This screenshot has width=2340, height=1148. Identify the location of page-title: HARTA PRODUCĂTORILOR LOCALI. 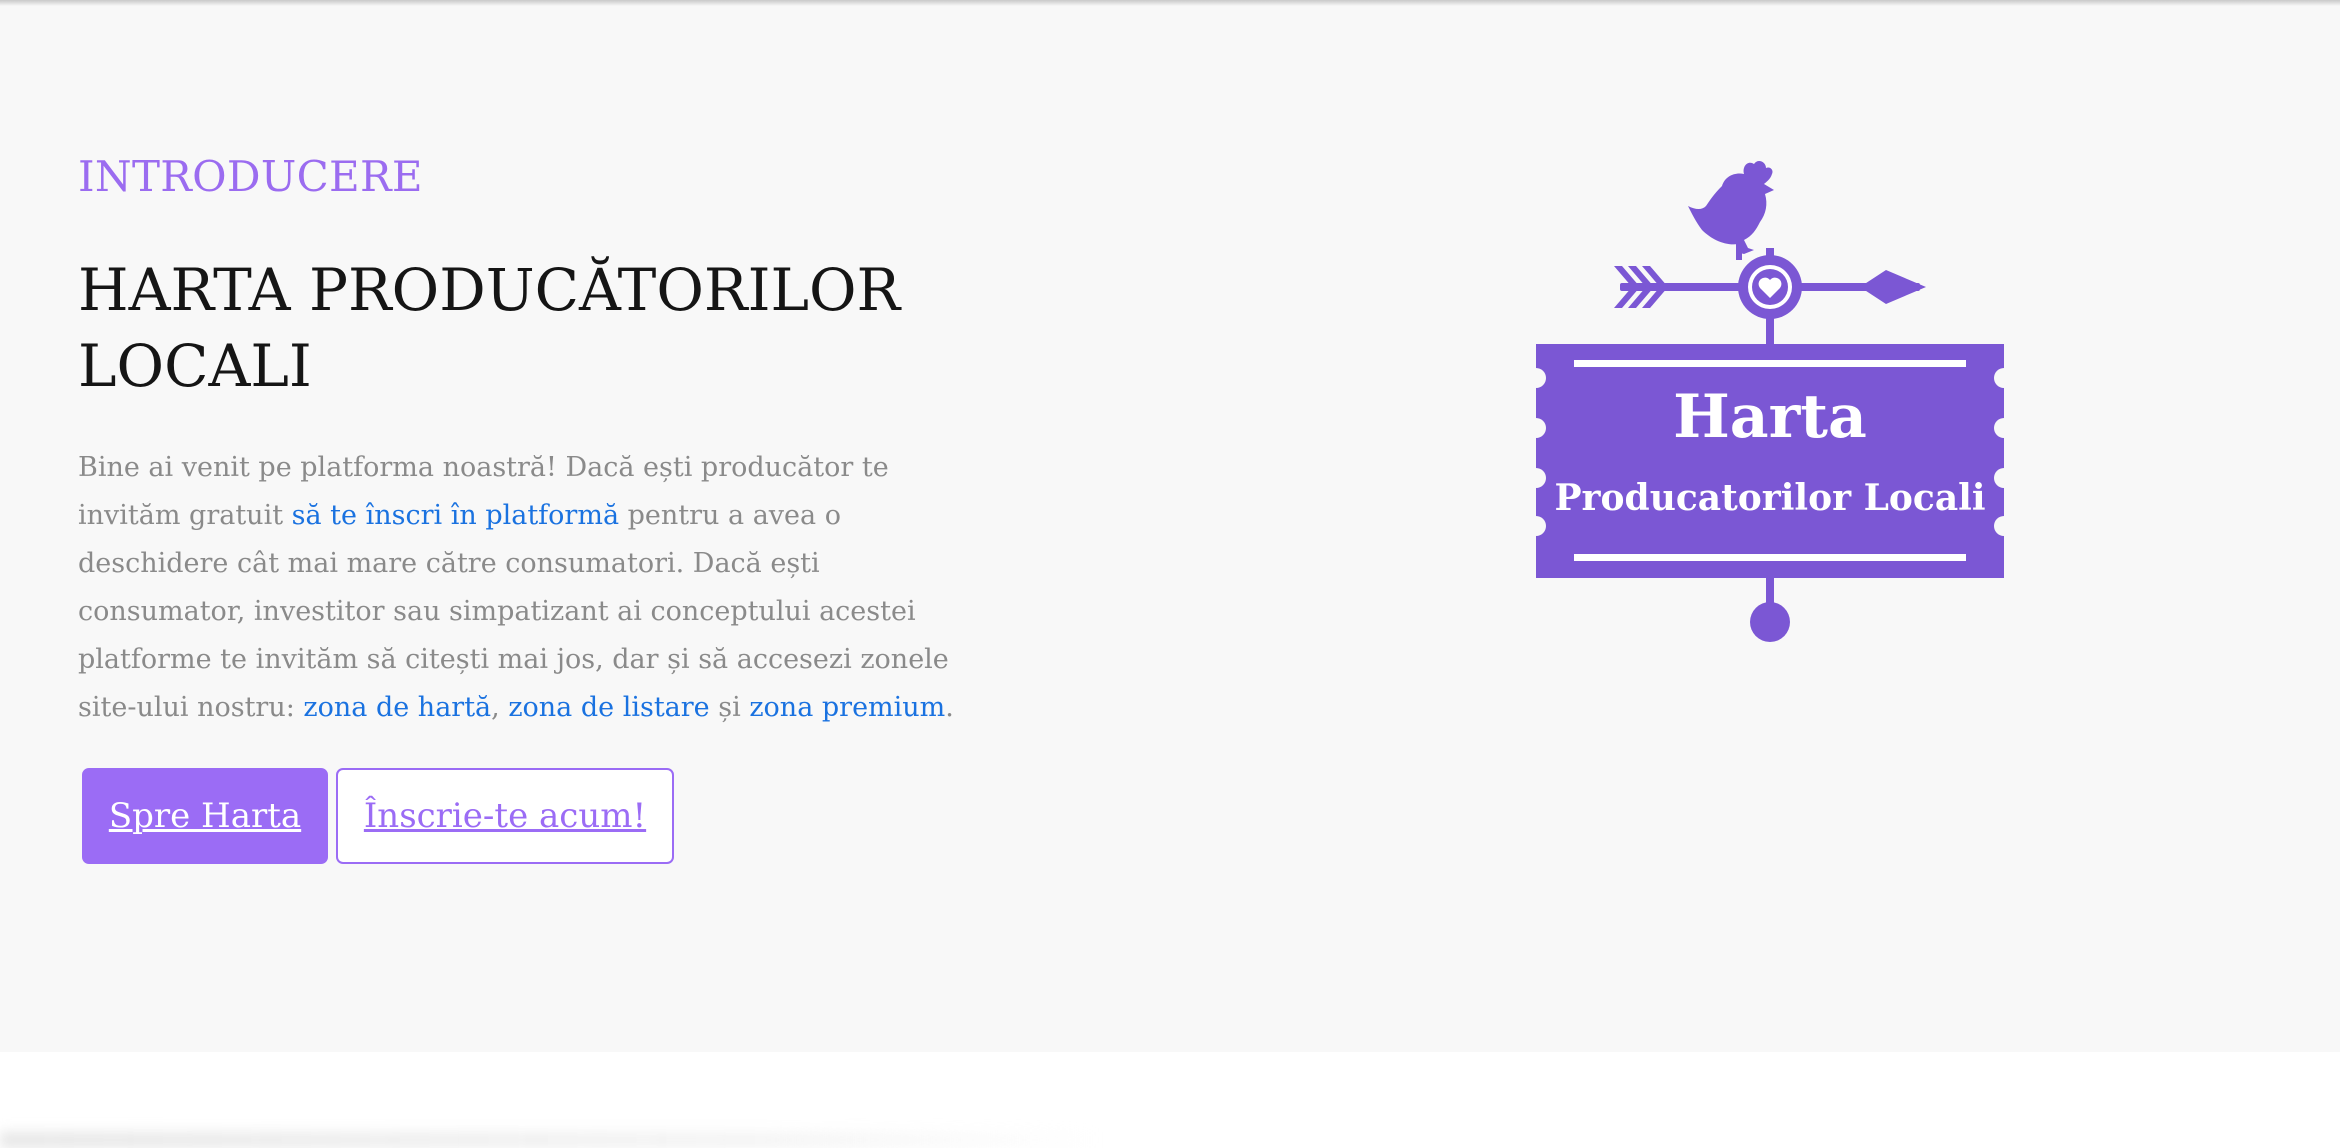
(489, 328).